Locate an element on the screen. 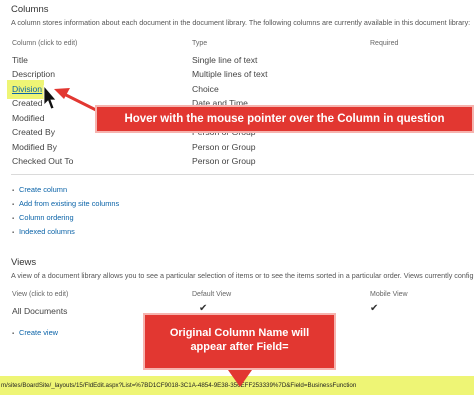 Image resolution: width=474 pixels, height=395 pixels. column-row-title: Title Single line of text is located at coordinates (237, 61).